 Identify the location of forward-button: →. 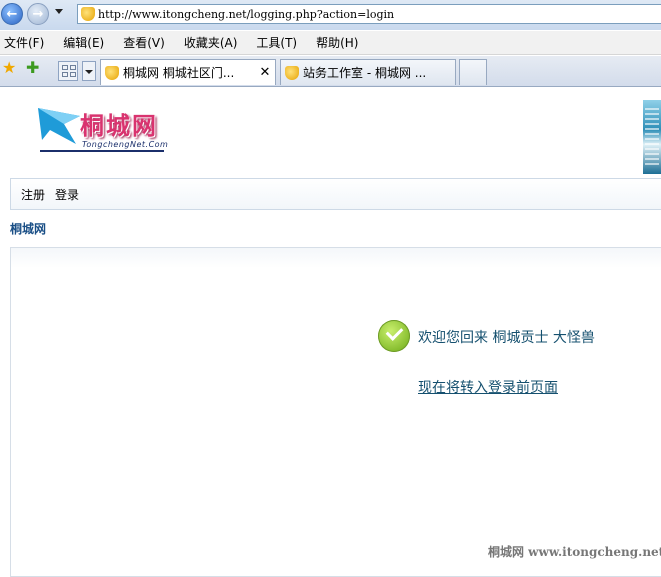
(38, 14).